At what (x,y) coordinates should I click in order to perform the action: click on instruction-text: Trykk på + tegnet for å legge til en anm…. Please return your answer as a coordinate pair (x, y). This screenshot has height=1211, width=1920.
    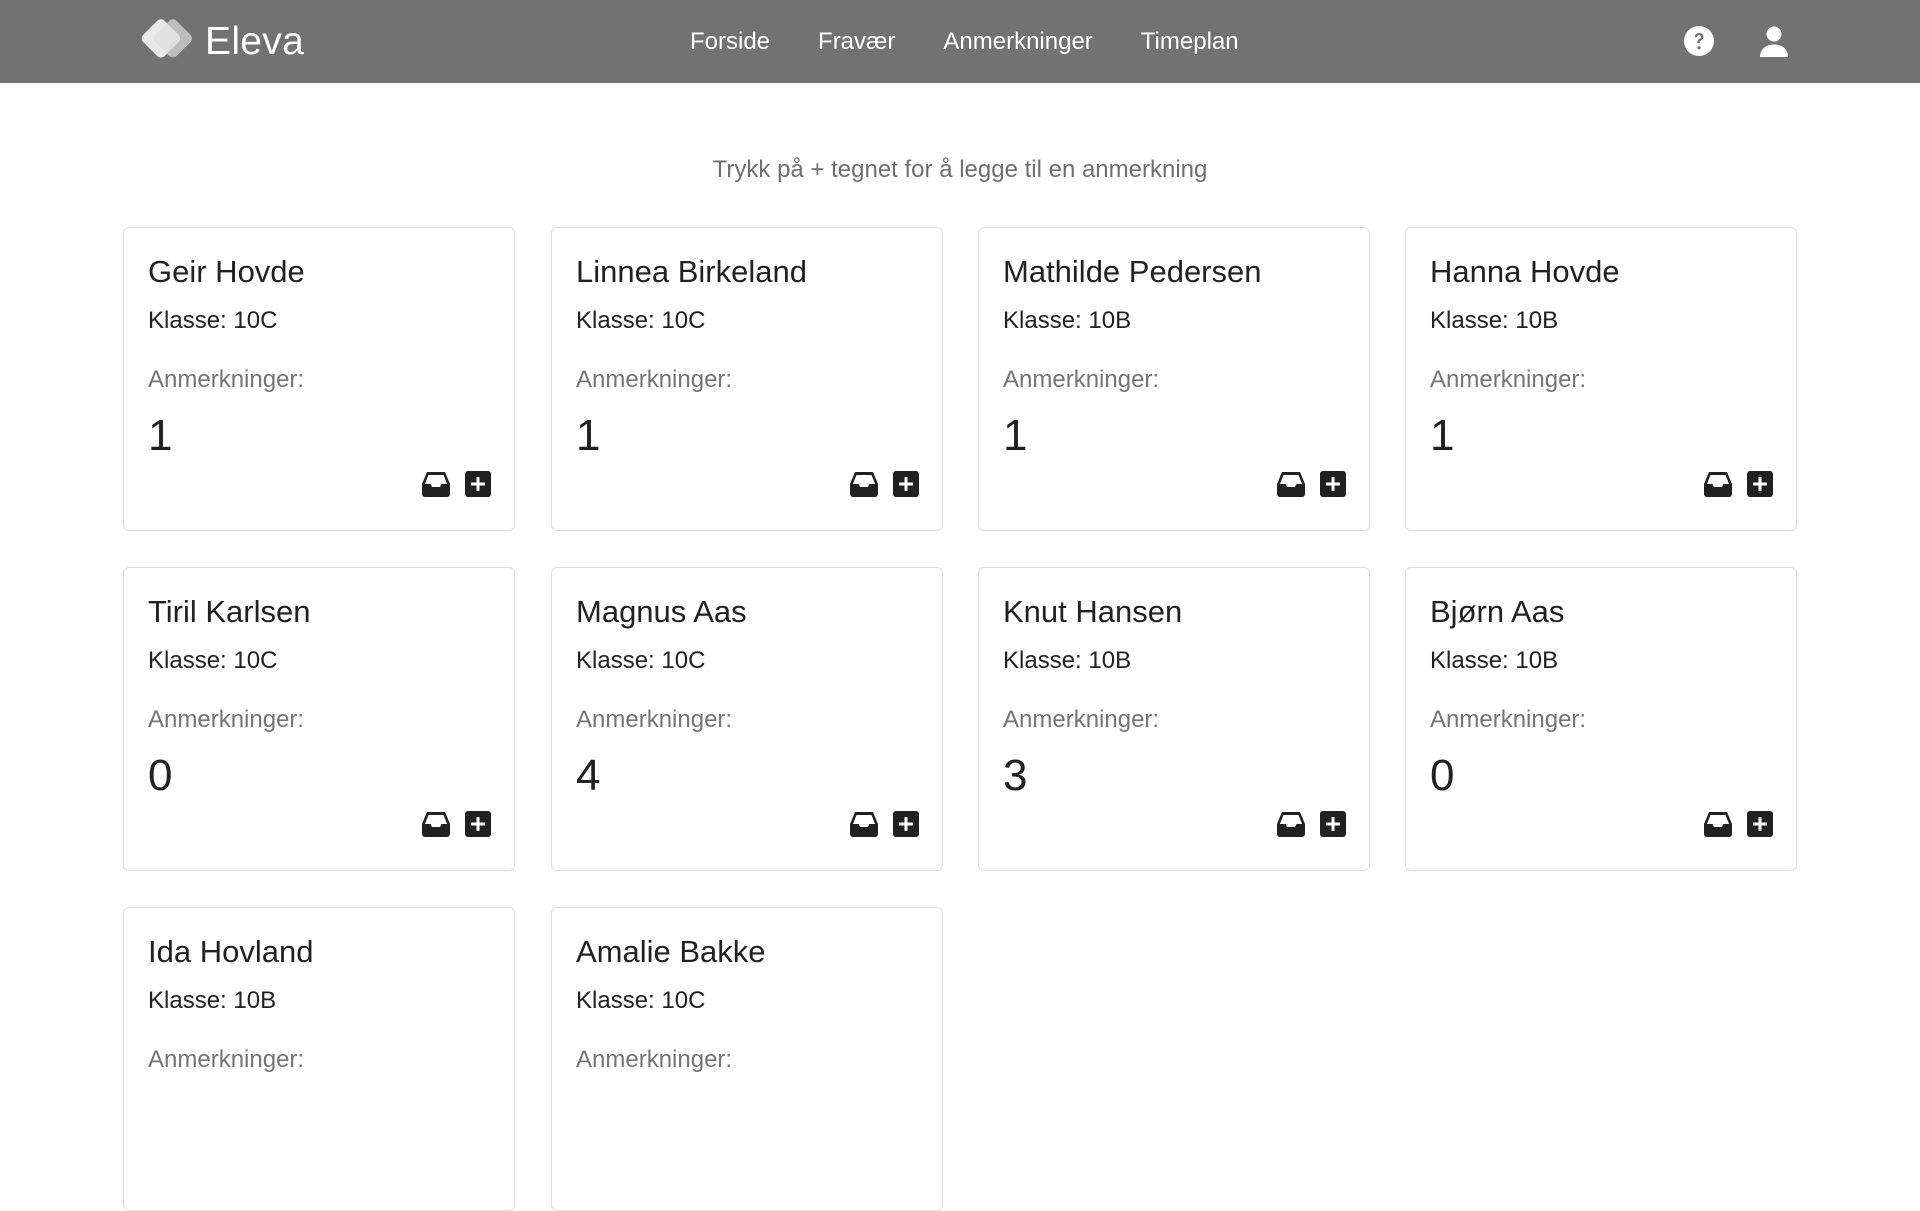
    Looking at the image, I should click on (960, 169).